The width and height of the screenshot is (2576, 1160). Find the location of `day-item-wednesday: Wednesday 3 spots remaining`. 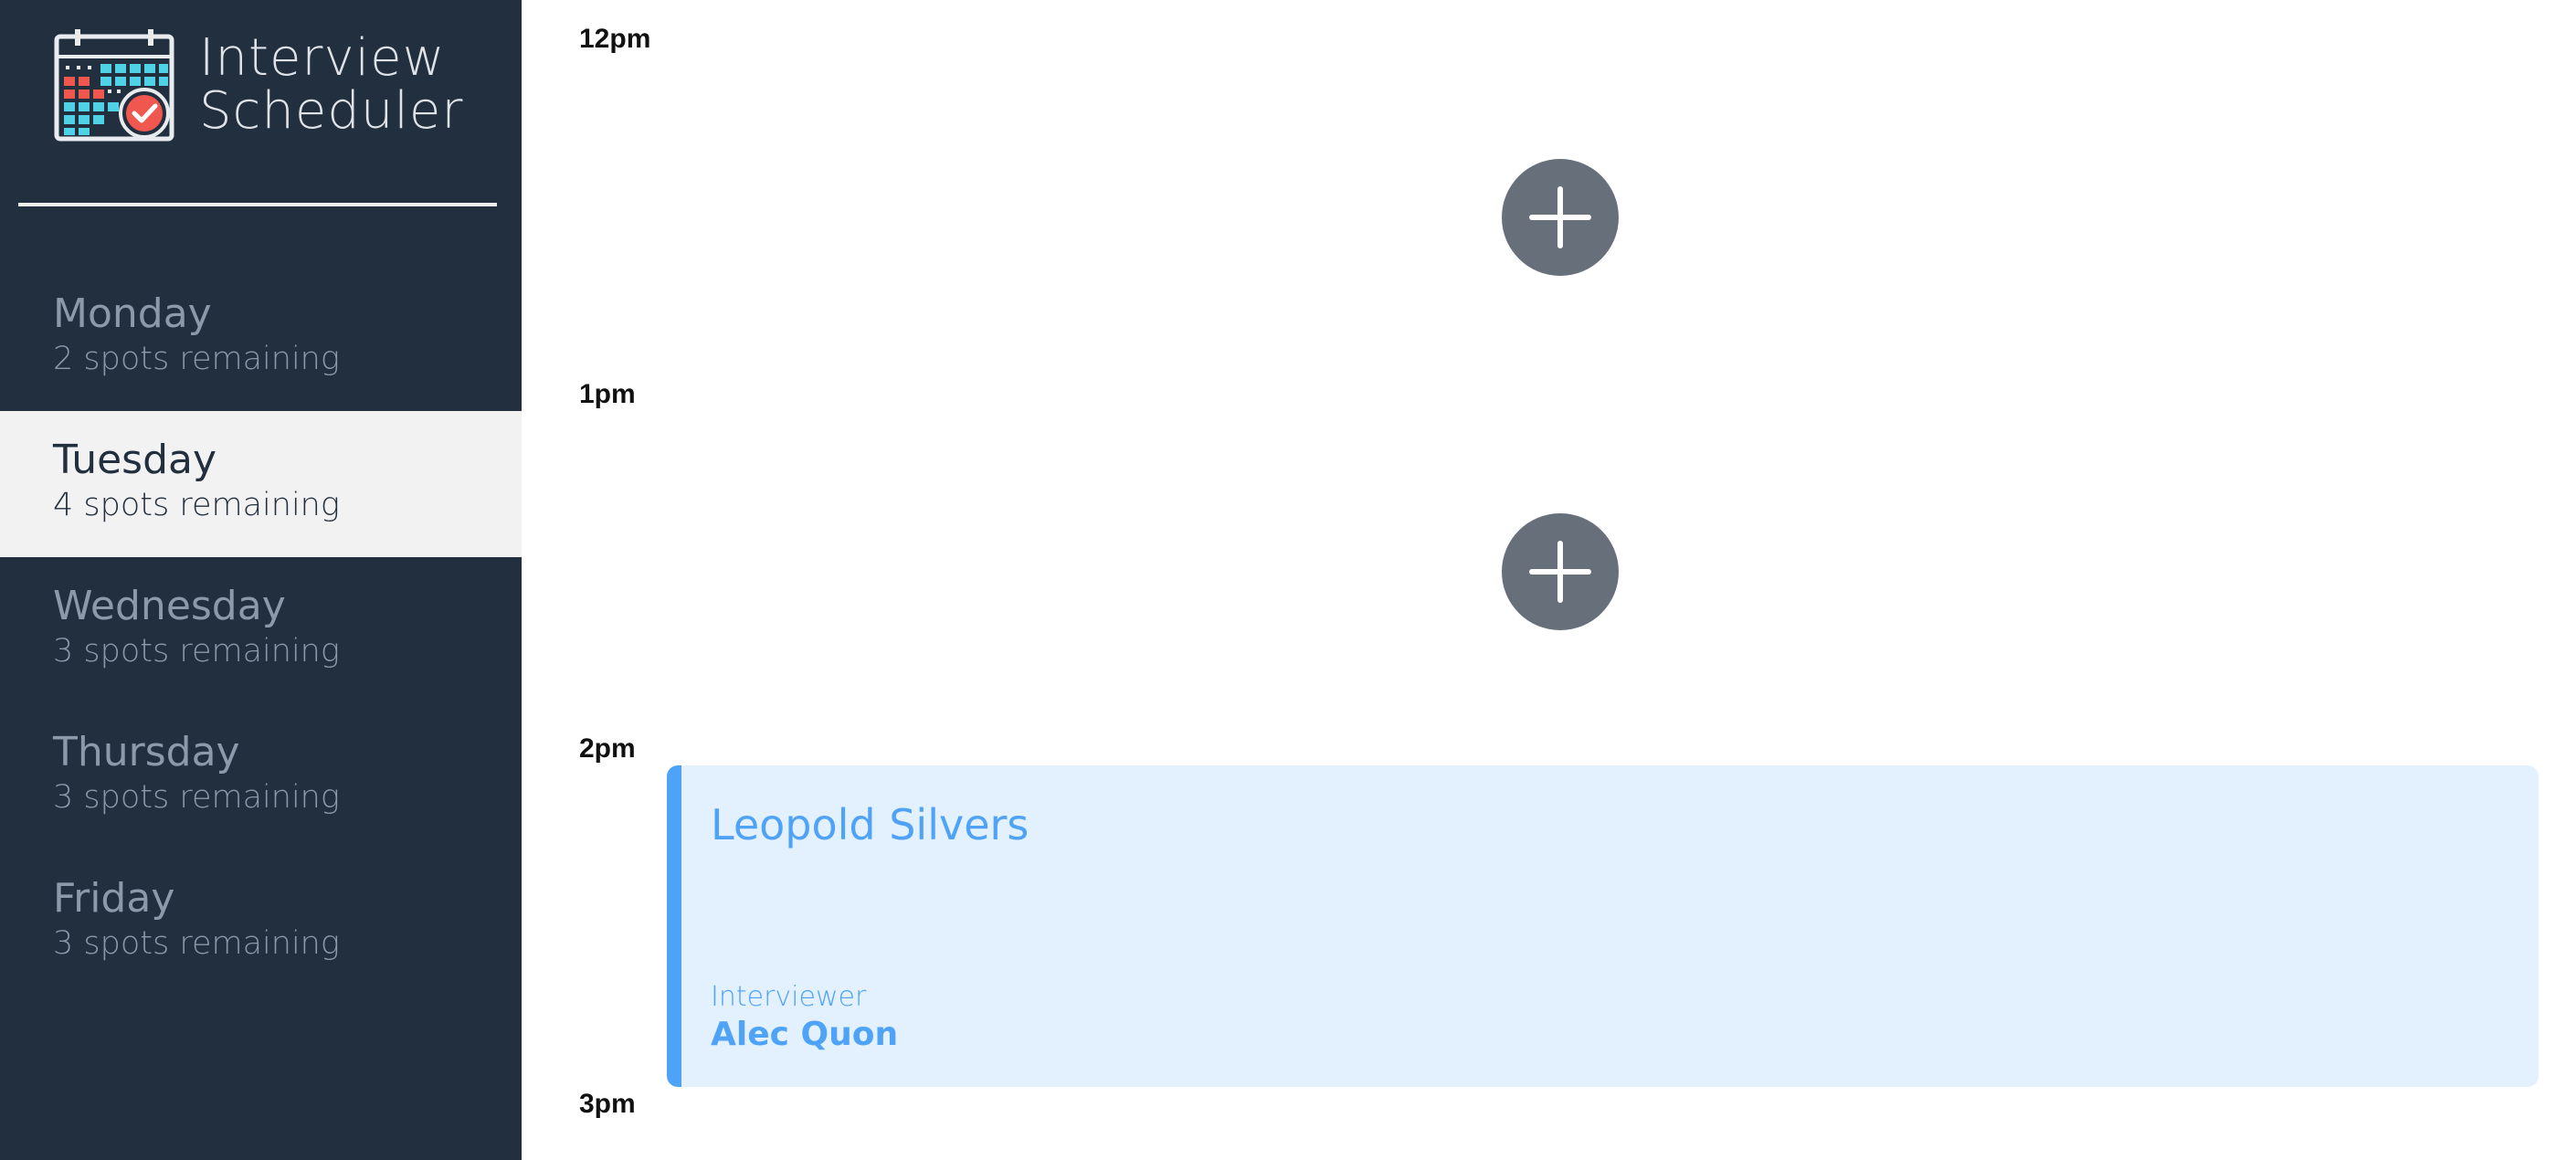

day-item-wednesday: Wednesday 3 spots remaining is located at coordinates (261, 630).